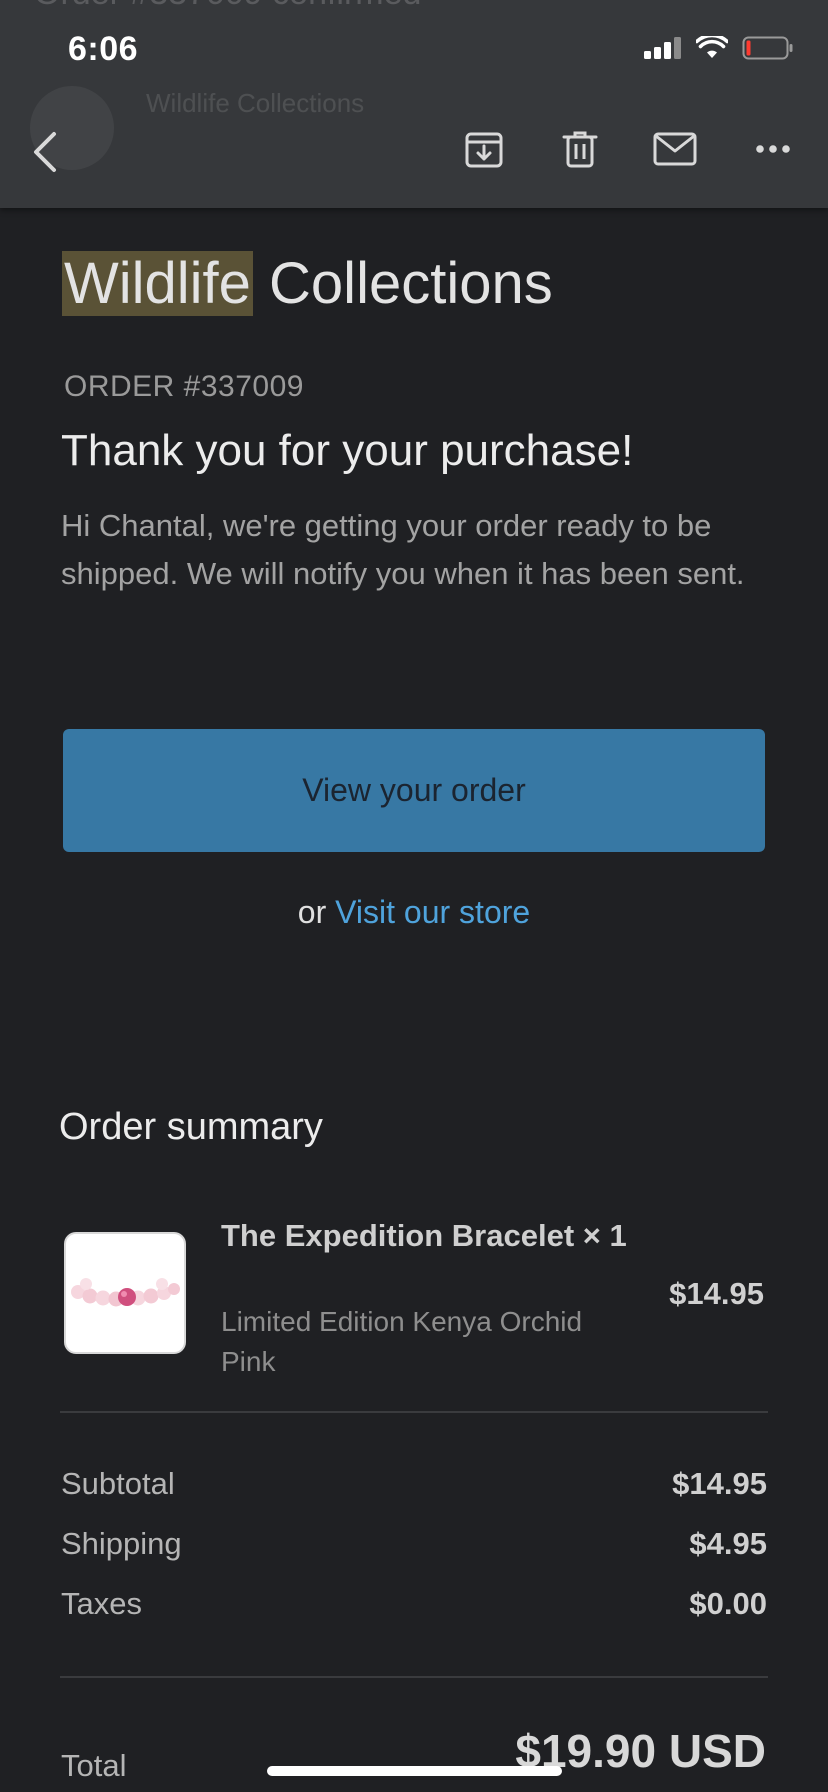 The width and height of the screenshot is (828, 1792). What do you see at coordinates (767, 48) in the screenshot?
I see `battery-low-icon` at bounding box center [767, 48].